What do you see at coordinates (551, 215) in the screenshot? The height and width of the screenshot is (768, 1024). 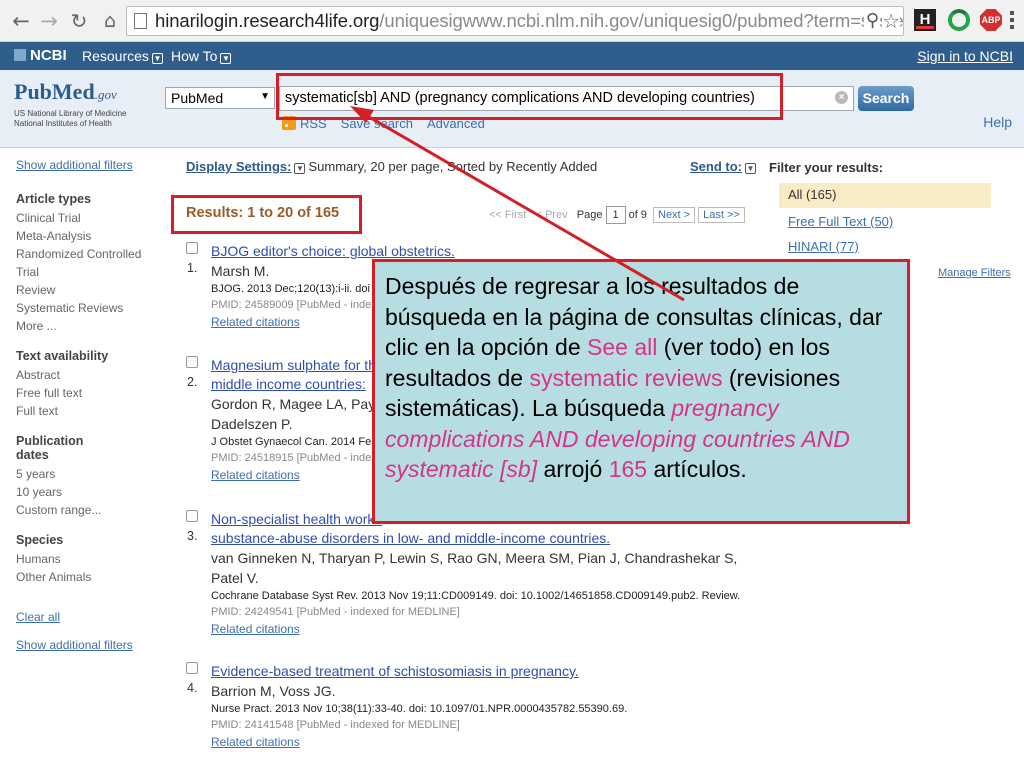 I see `prev-page-link: < Prev` at bounding box center [551, 215].